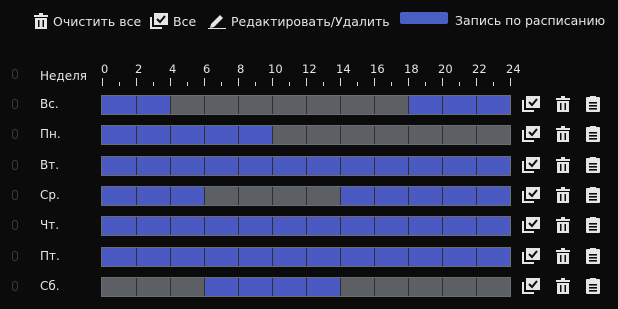 The width and height of the screenshot is (618, 309). I want to click on clear-all-button: Очистить все, so click(87, 21).